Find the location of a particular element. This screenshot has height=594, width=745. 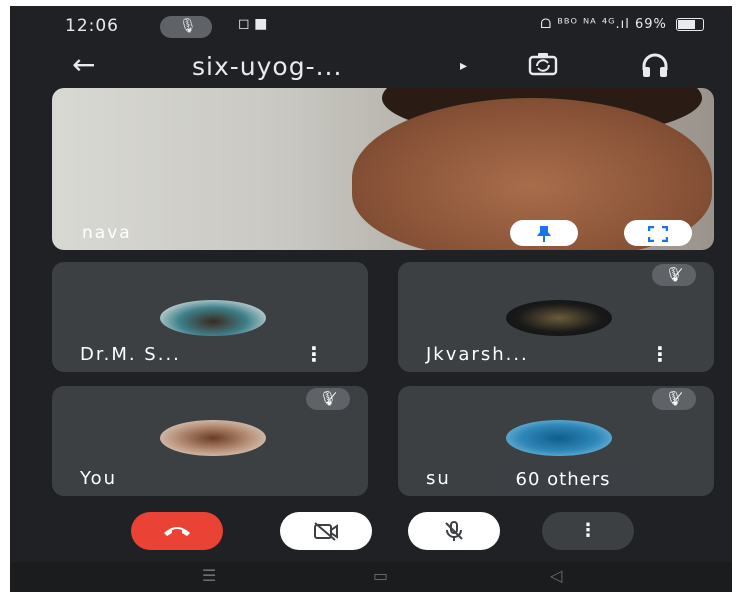

mic-toggle-button is located at coordinates (454, 531).